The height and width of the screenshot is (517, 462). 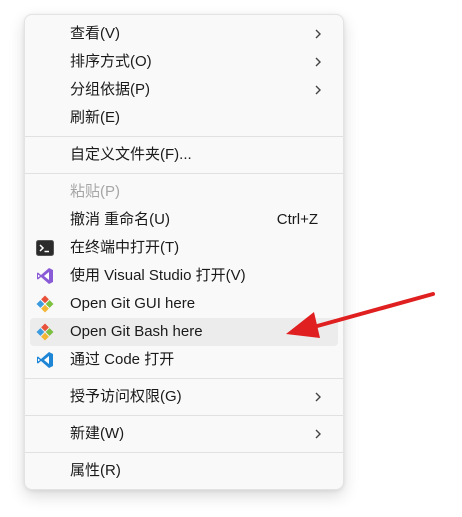 I want to click on menu-item-label: 粘贴(P), so click(x=95, y=191).